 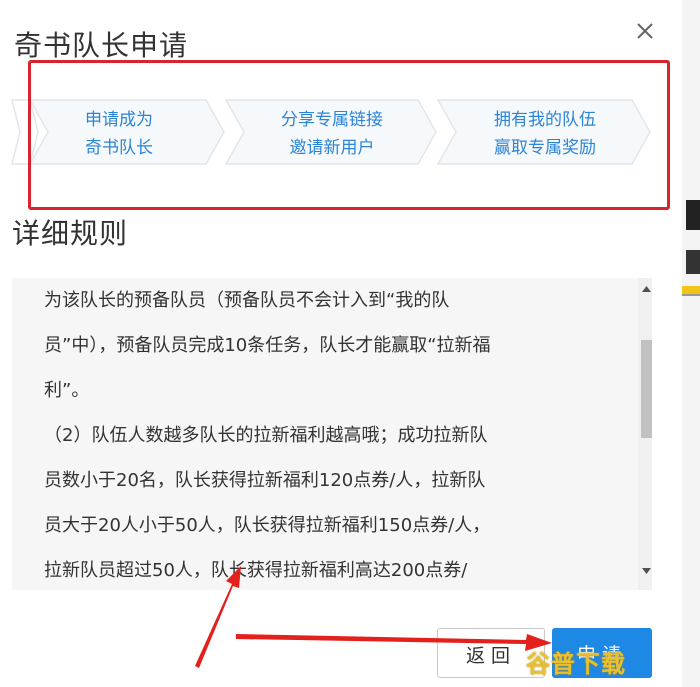 What do you see at coordinates (691, 290) in the screenshot?
I see `background-yellow-bar` at bounding box center [691, 290].